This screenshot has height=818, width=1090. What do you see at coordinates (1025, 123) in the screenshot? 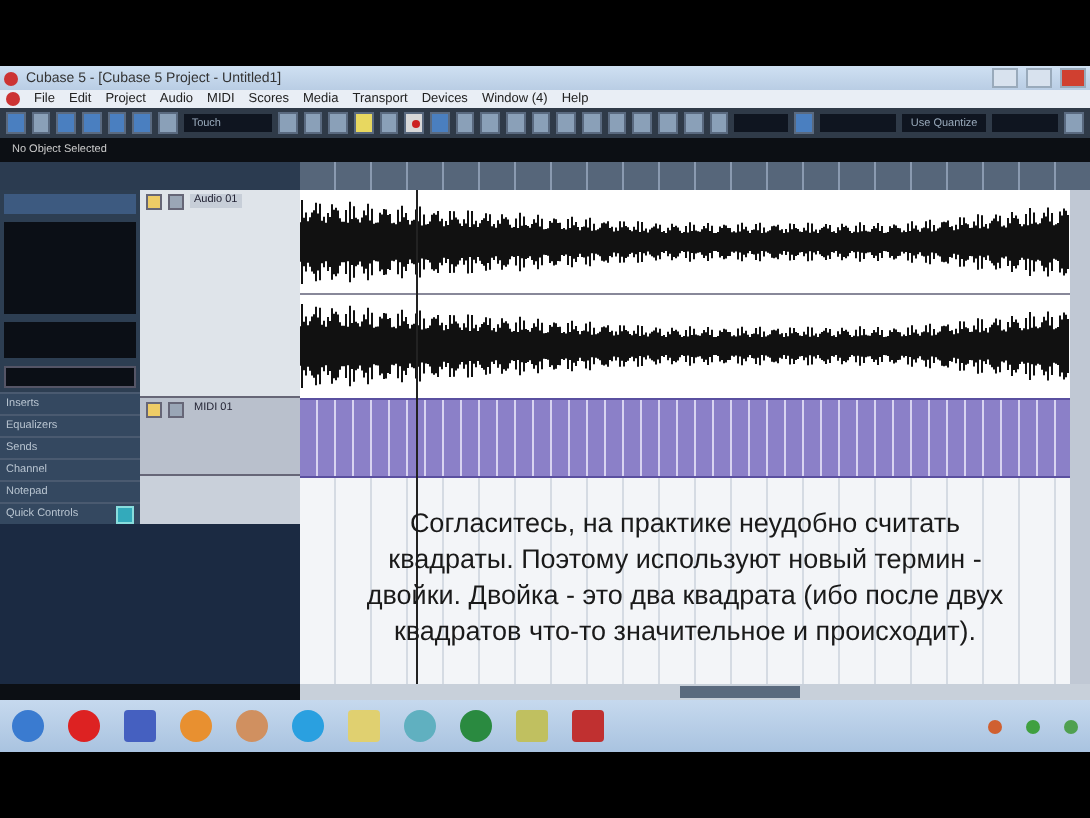
I see `quantize-value-field` at bounding box center [1025, 123].